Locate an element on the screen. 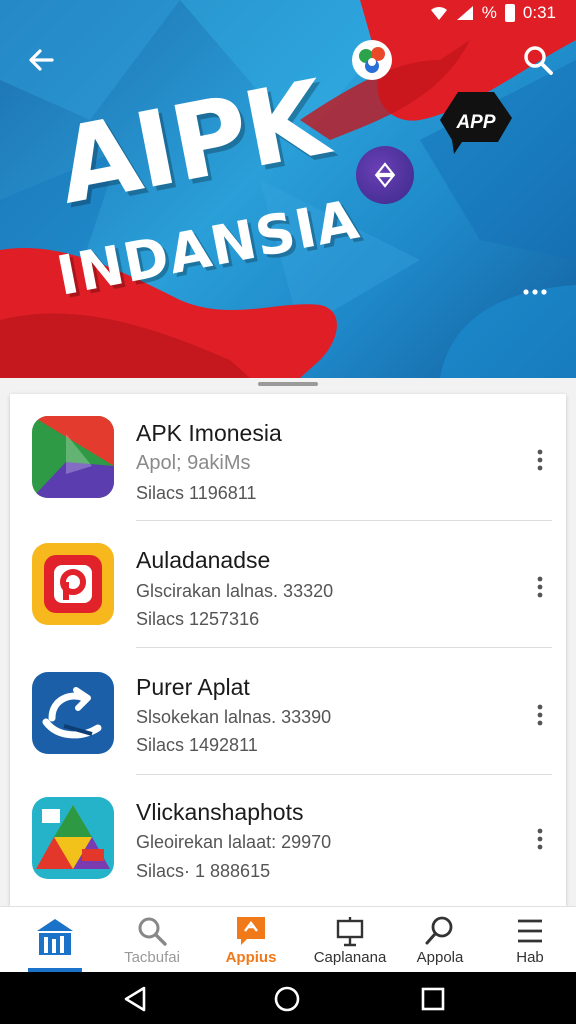 The height and width of the screenshot is (1024, 576). back-arrow-icon is located at coordinates (42, 60).